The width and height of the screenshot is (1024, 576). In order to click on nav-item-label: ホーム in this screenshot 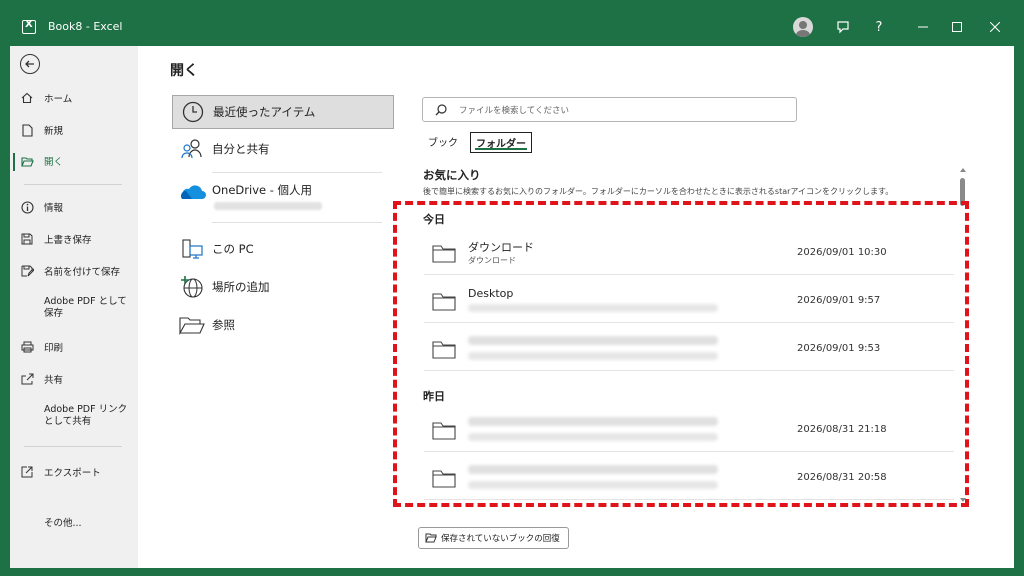, I will do `click(58, 99)`.